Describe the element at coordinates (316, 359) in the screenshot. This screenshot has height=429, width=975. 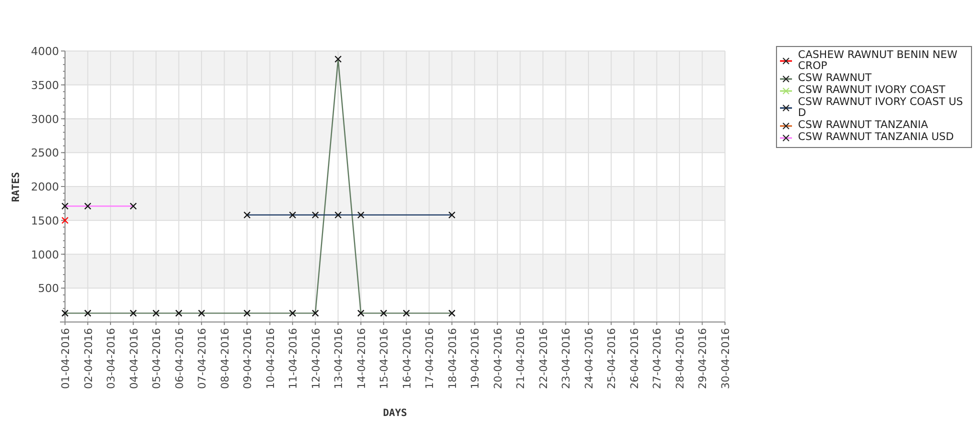
I see `x-tick-label: 12-04-2016` at that location.